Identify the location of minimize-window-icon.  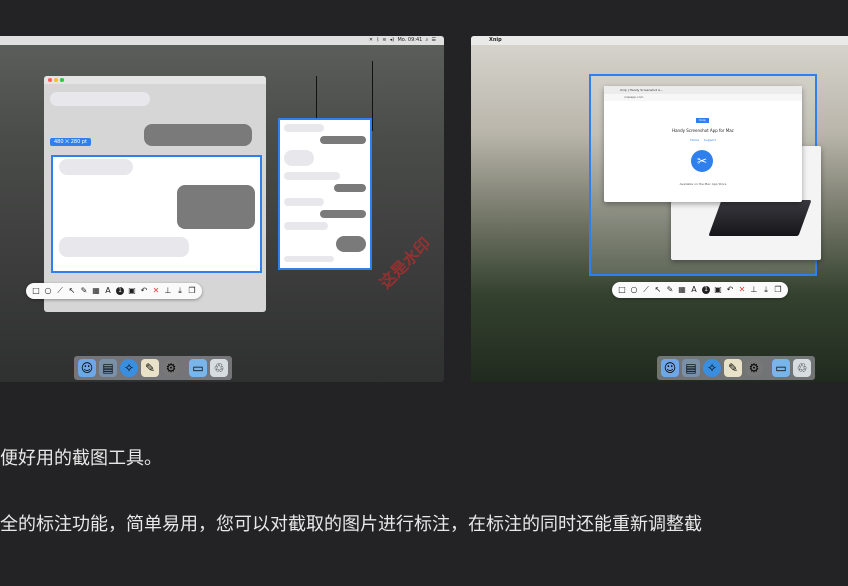
(56, 80).